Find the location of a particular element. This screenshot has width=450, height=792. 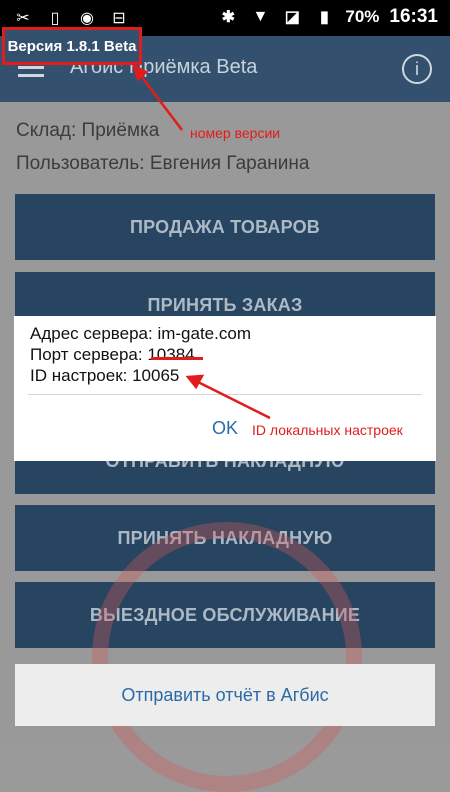

server-address: Адрес сервера: im-gate.com is located at coordinates (140, 333).